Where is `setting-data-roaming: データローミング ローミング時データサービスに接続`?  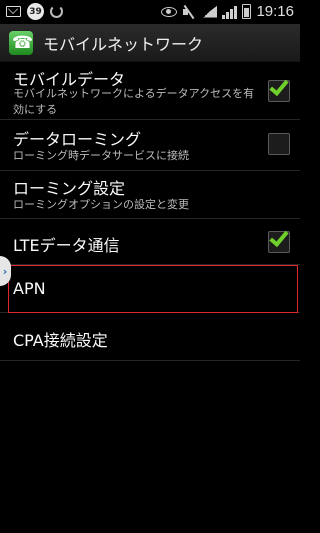 setting-data-roaming: データローミング ローミング時データサービスに接続 is located at coordinates (150, 145).